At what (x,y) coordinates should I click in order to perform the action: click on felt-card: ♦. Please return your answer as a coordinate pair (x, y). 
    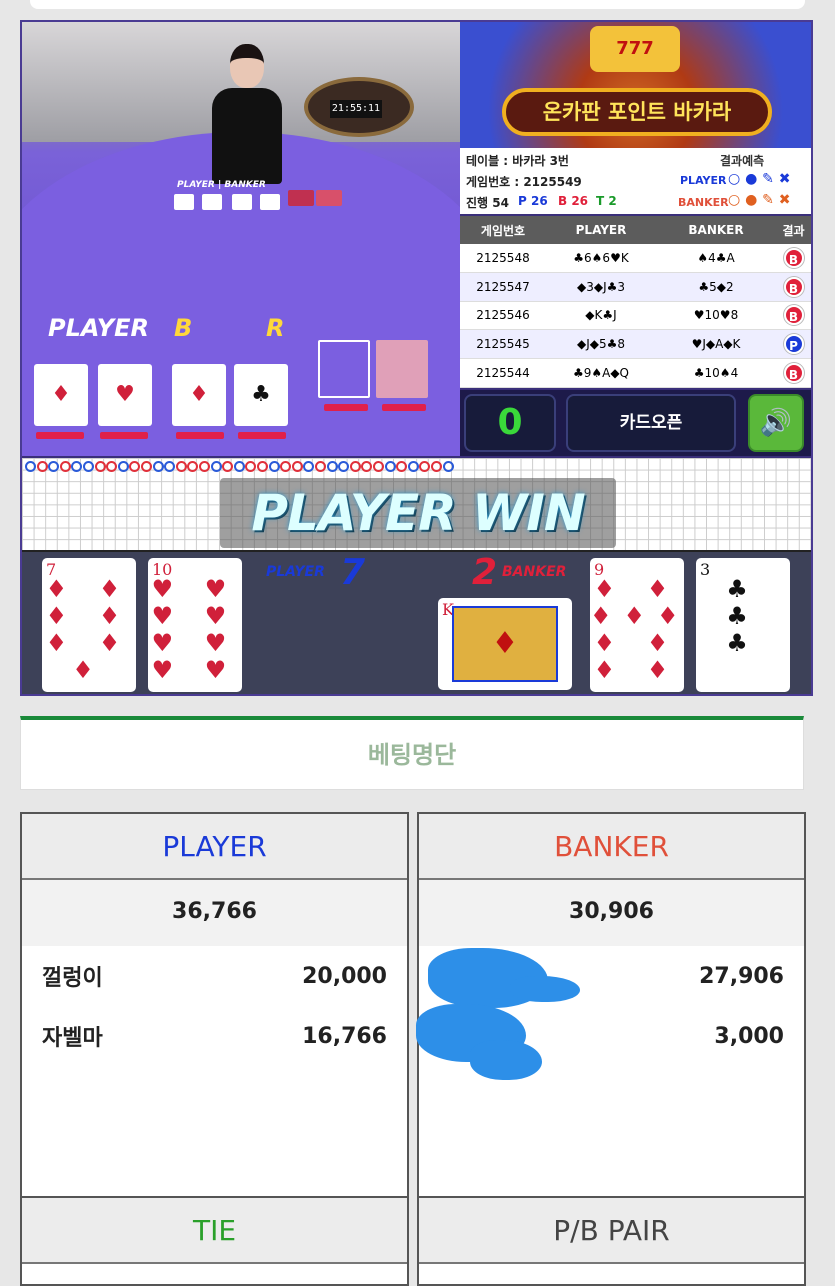
    Looking at the image, I should click on (199, 395).